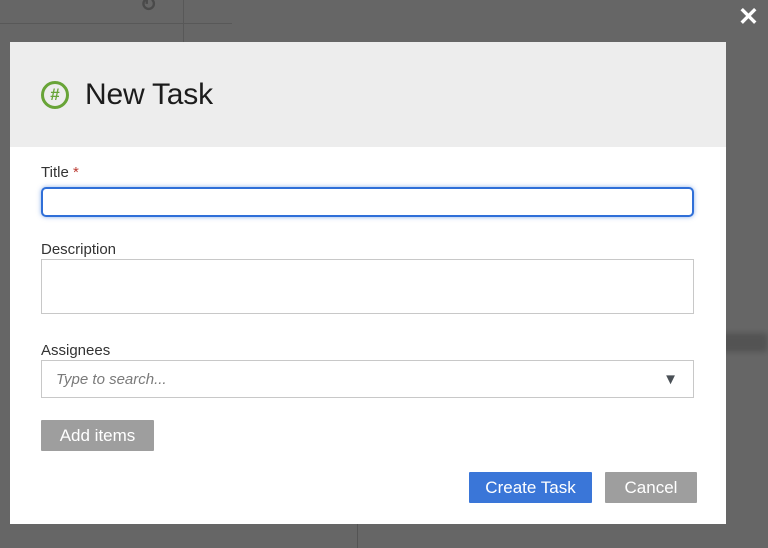  Describe the element at coordinates (678, 379) in the screenshot. I see `dropdown-arrow-icon: ▼` at that location.